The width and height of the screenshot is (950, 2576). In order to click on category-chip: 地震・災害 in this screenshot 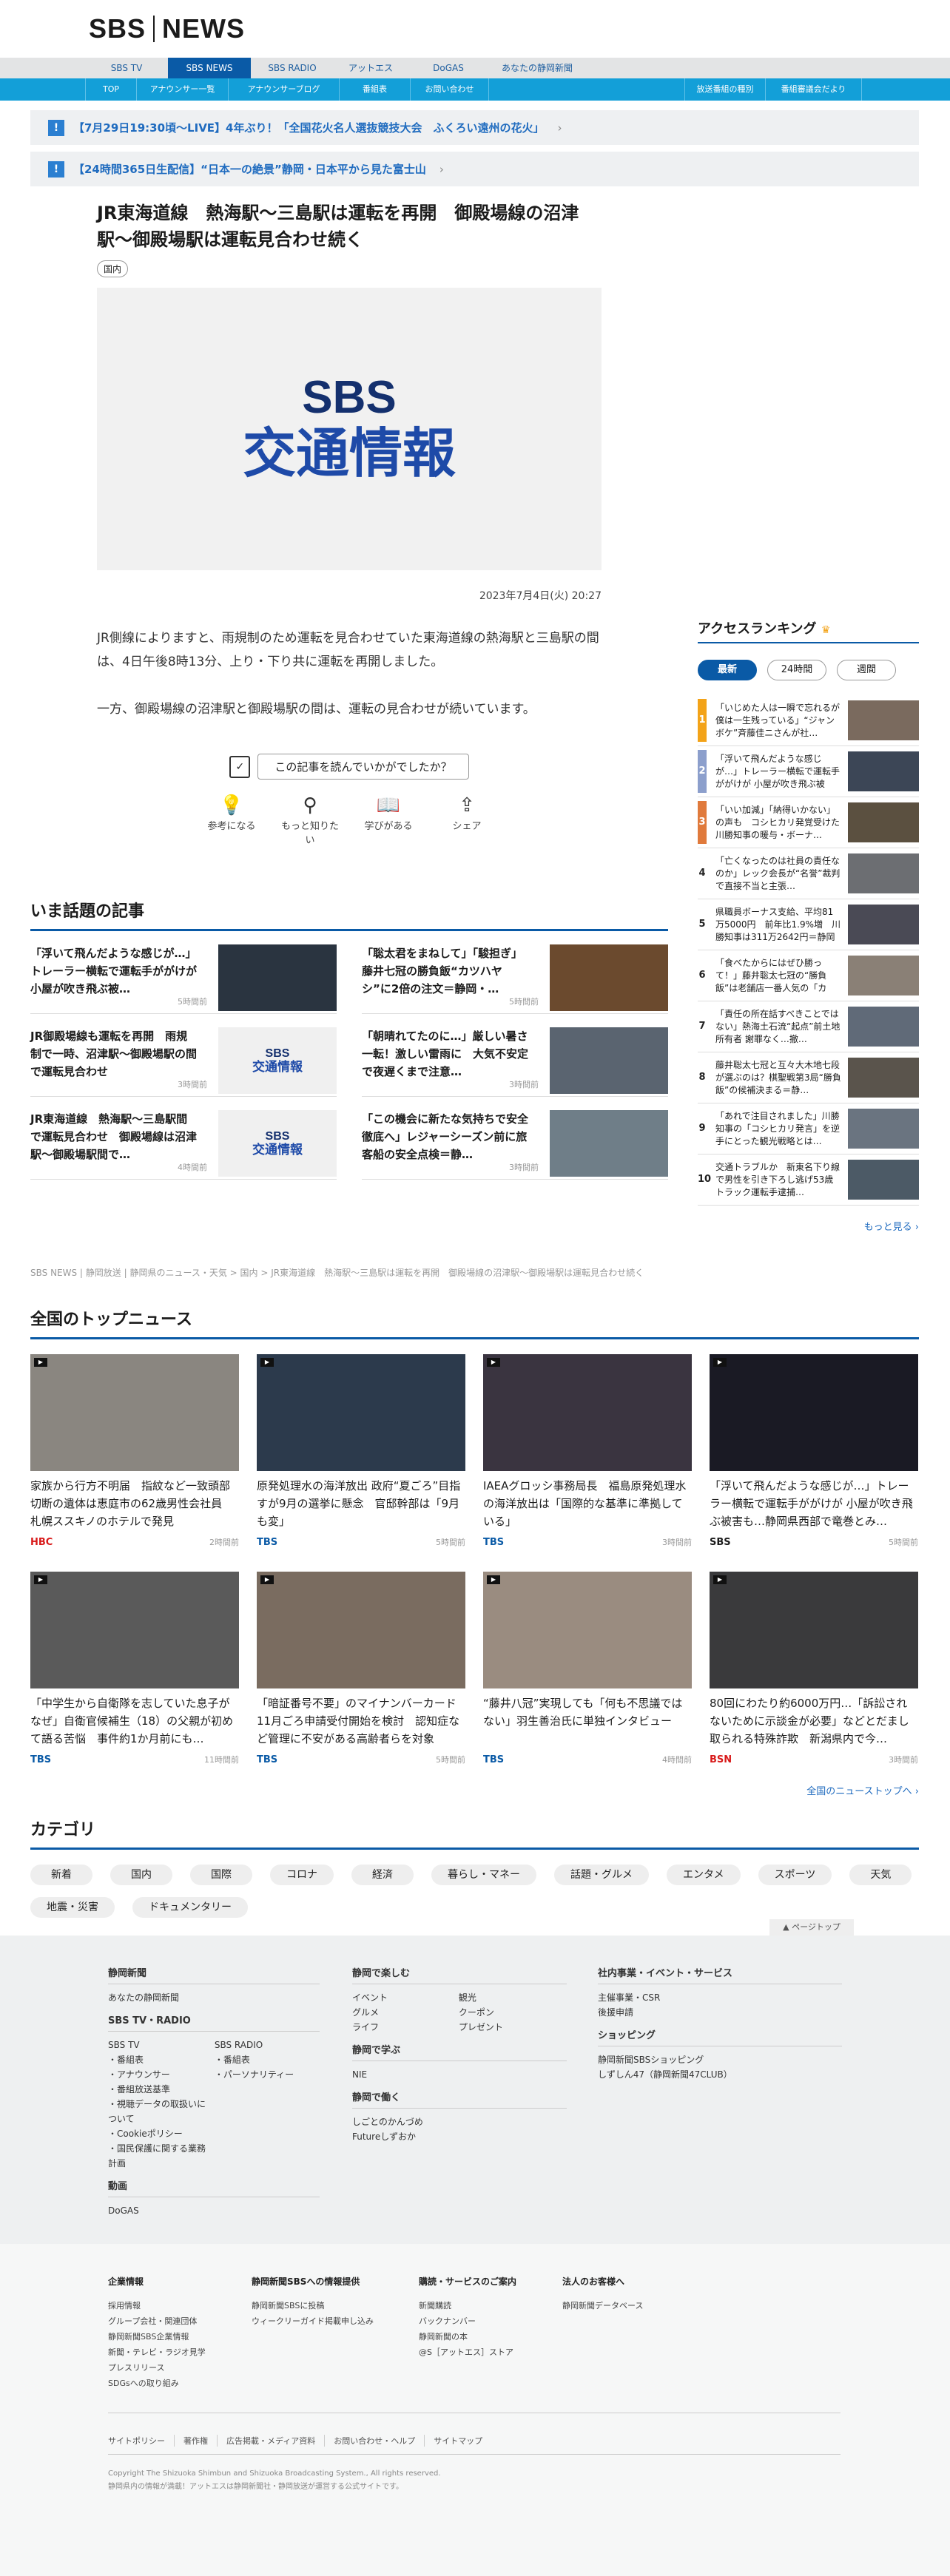, I will do `click(72, 1907)`.